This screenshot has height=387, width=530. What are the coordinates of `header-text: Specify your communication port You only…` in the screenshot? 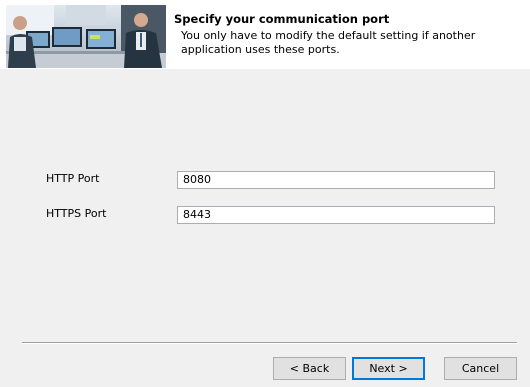 It's located at (349, 34).